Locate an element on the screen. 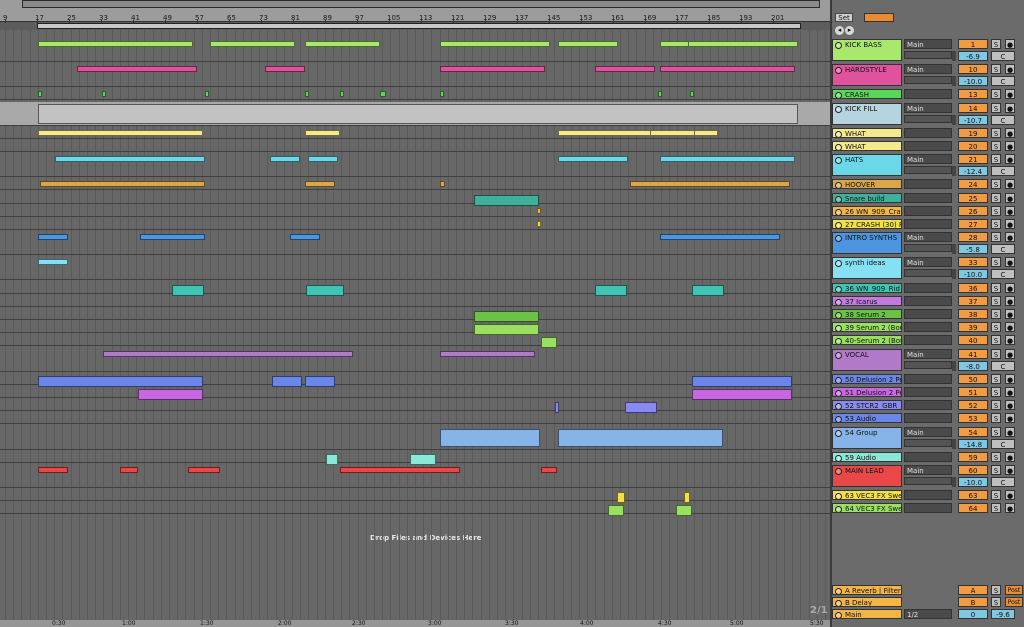  track-activator: 27 is located at coordinates (973, 224).